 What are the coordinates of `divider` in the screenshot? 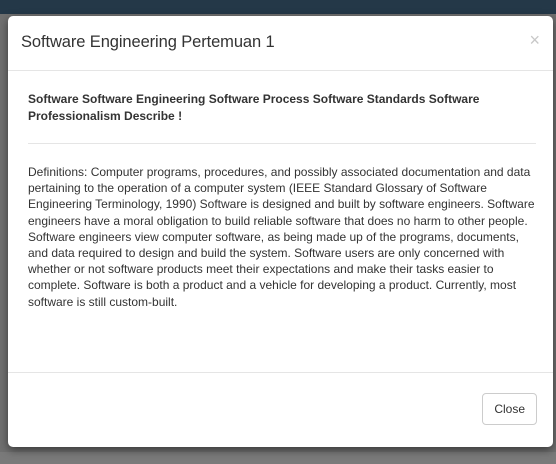 It's located at (282, 143).